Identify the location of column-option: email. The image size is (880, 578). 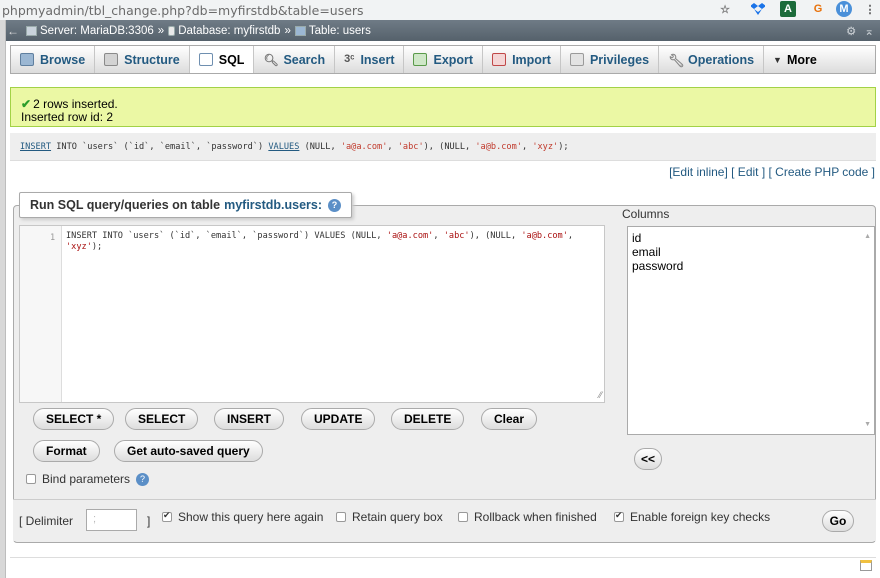
(751, 252).